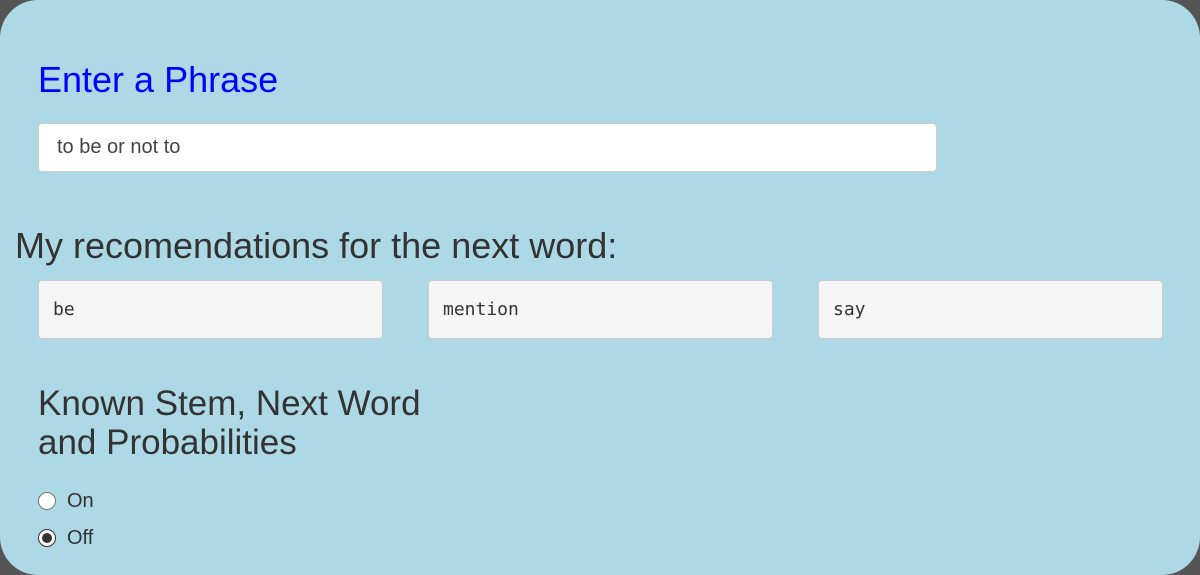 This screenshot has width=1200, height=575. What do you see at coordinates (487, 147) in the screenshot?
I see `phrase-input` at bounding box center [487, 147].